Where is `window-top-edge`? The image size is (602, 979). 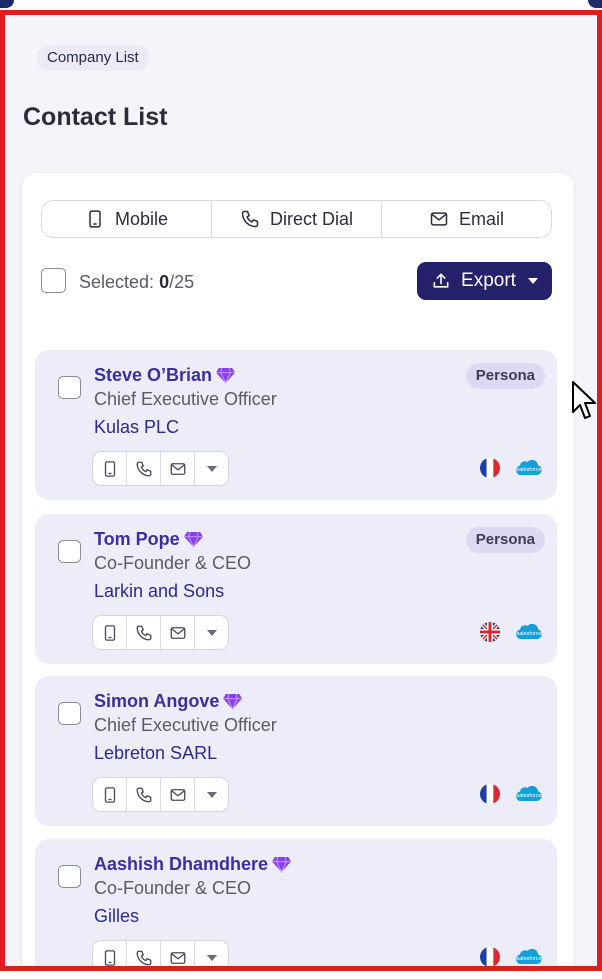
window-top-edge is located at coordinates (301, 5).